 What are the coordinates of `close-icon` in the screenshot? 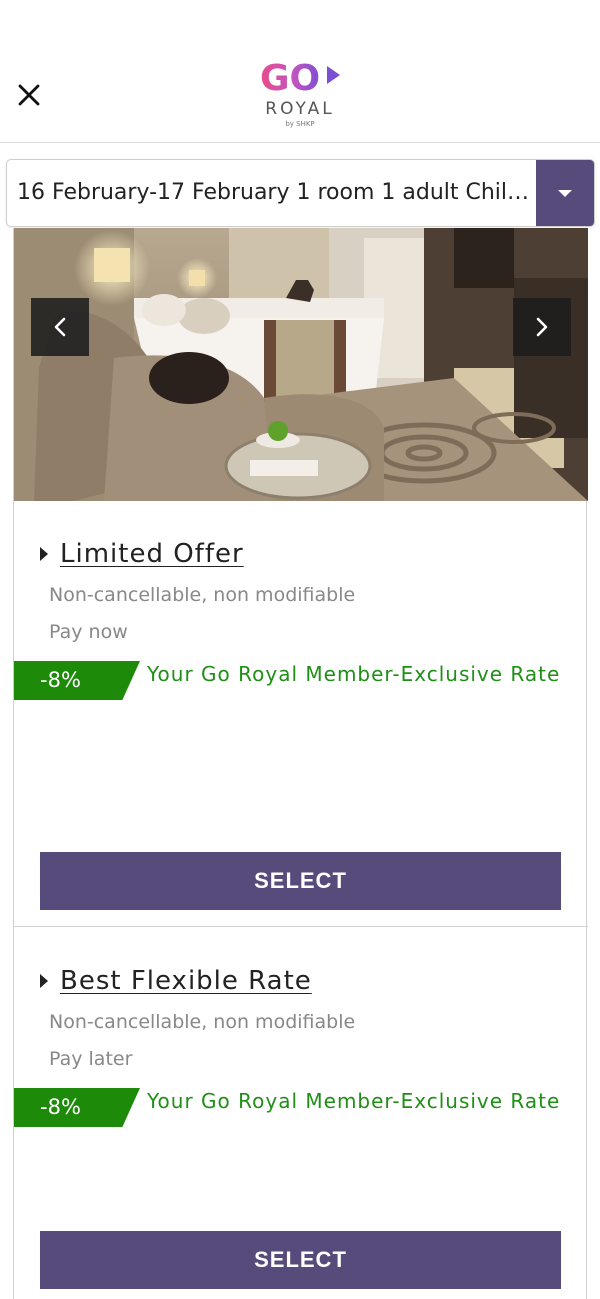 It's located at (29, 95).